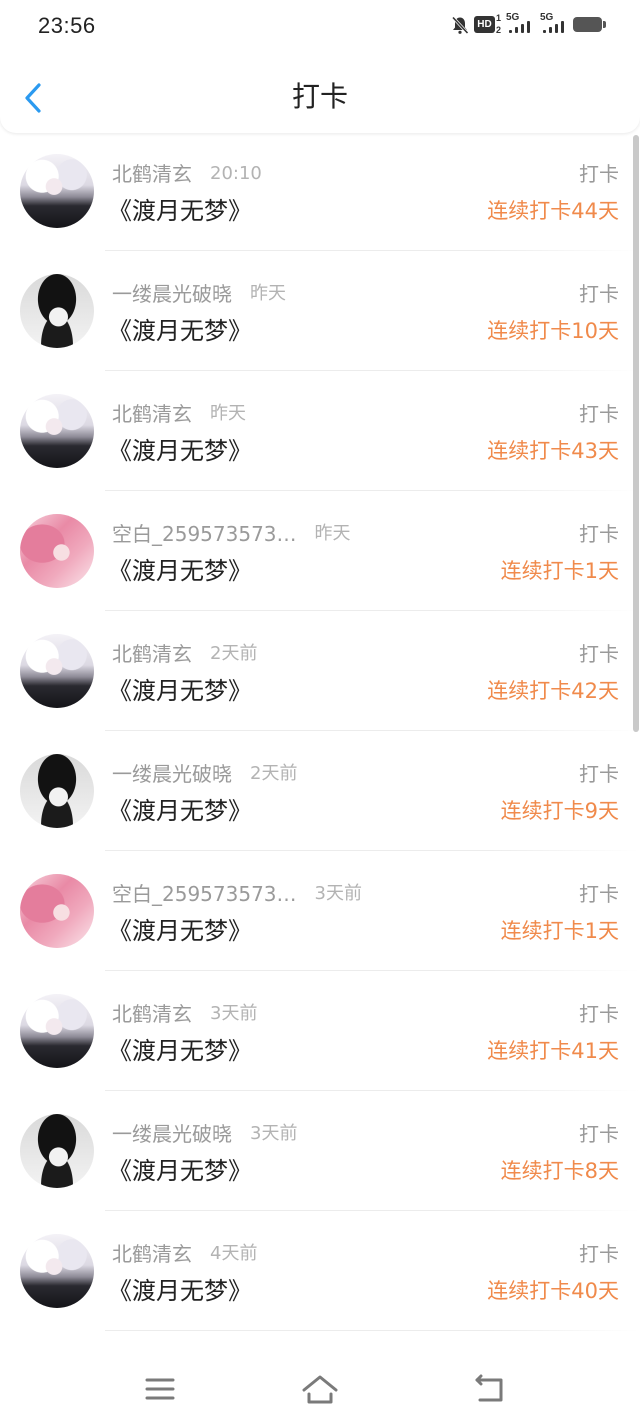 The width and height of the screenshot is (640, 1427). Describe the element at coordinates (559, 1171) in the screenshot. I see `streak-count: 连续打卡8天` at that location.